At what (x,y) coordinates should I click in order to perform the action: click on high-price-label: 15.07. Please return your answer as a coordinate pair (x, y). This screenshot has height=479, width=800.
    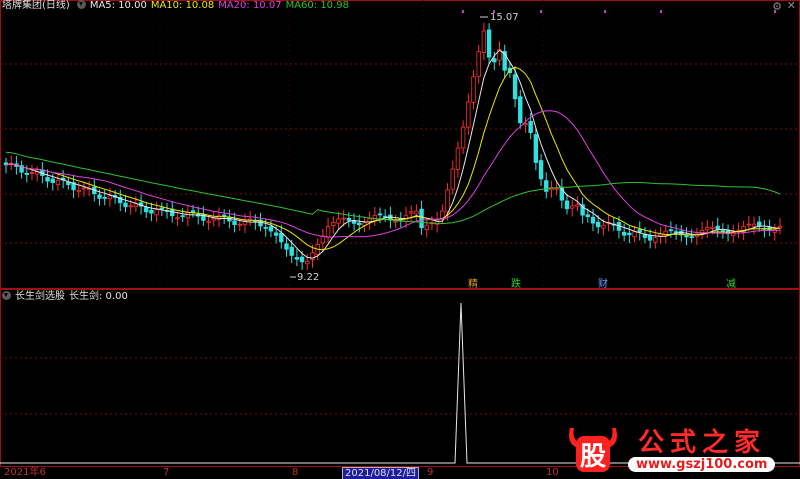
    Looking at the image, I should click on (504, 17).